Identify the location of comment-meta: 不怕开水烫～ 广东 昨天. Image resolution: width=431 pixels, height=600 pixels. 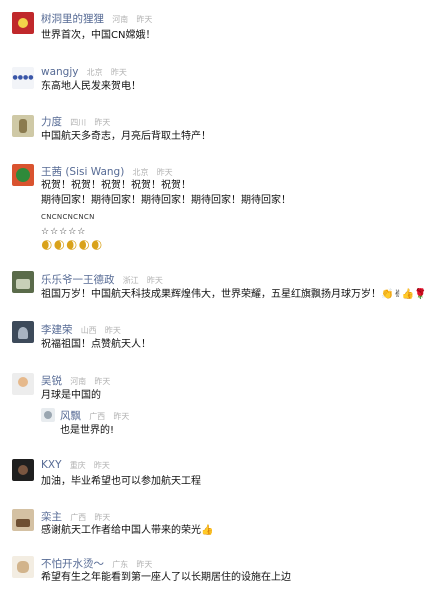
(96, 563).